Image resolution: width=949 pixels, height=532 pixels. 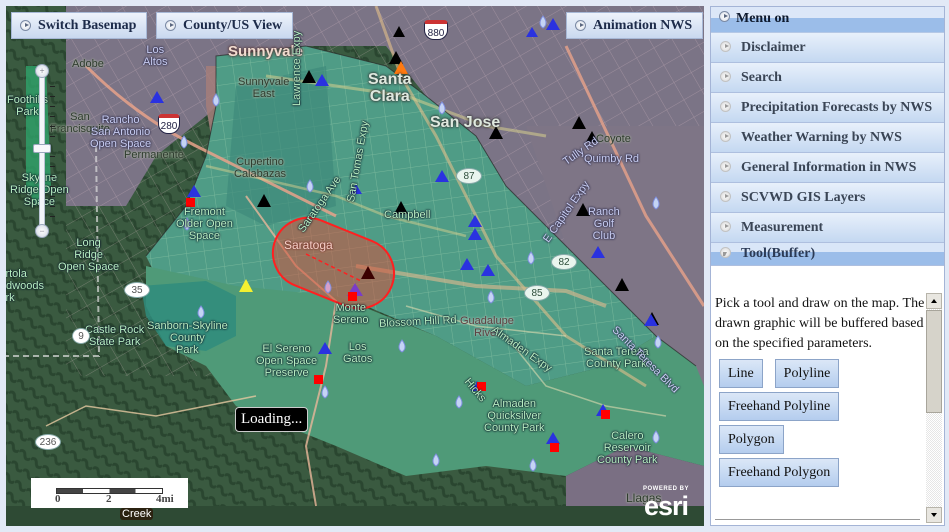 I want to click on tool-panel-scrollbar, so click(x=934, y=408).